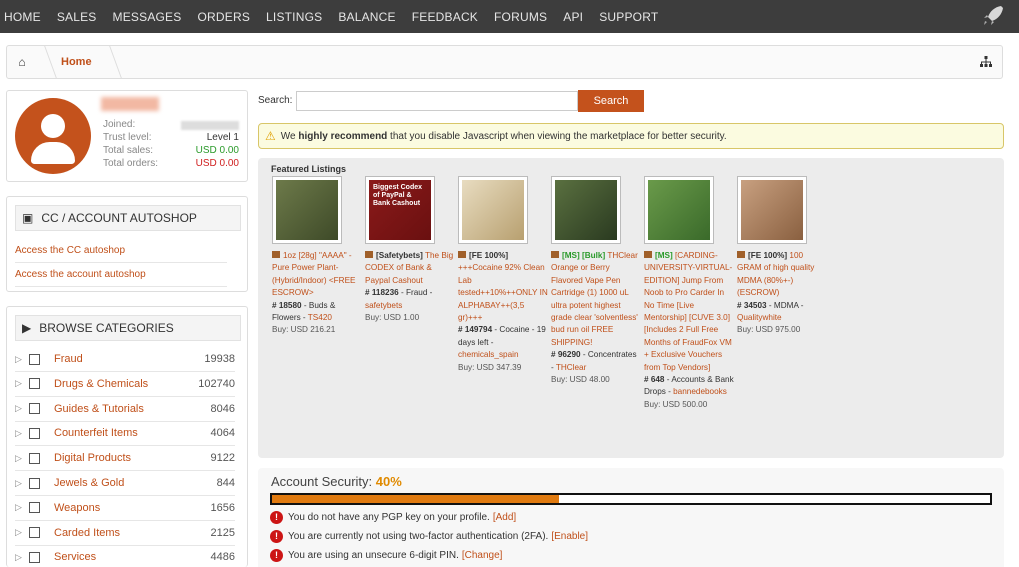 The height and width of the screenshot is (567, 1019). I want to click on sitemap-icon, so click(986, 62).